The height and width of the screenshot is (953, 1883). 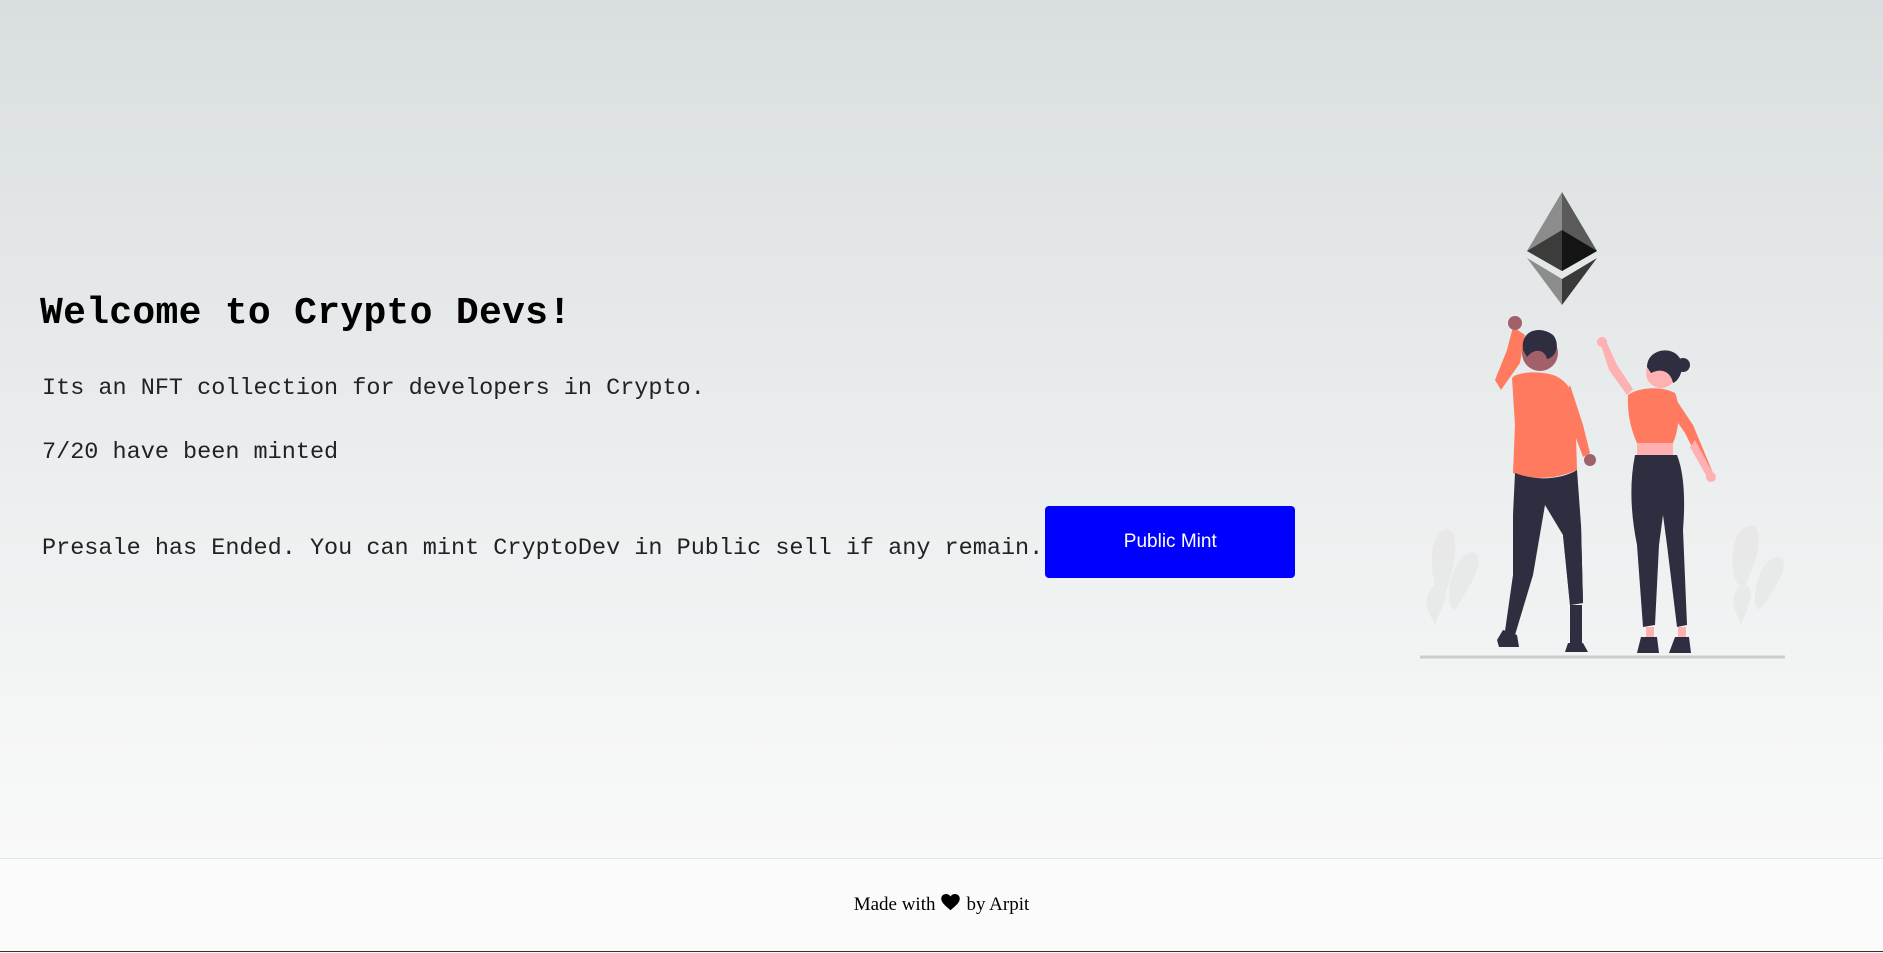 I want to click on footer: Made with by Arpit, so click(x=941, y=905).